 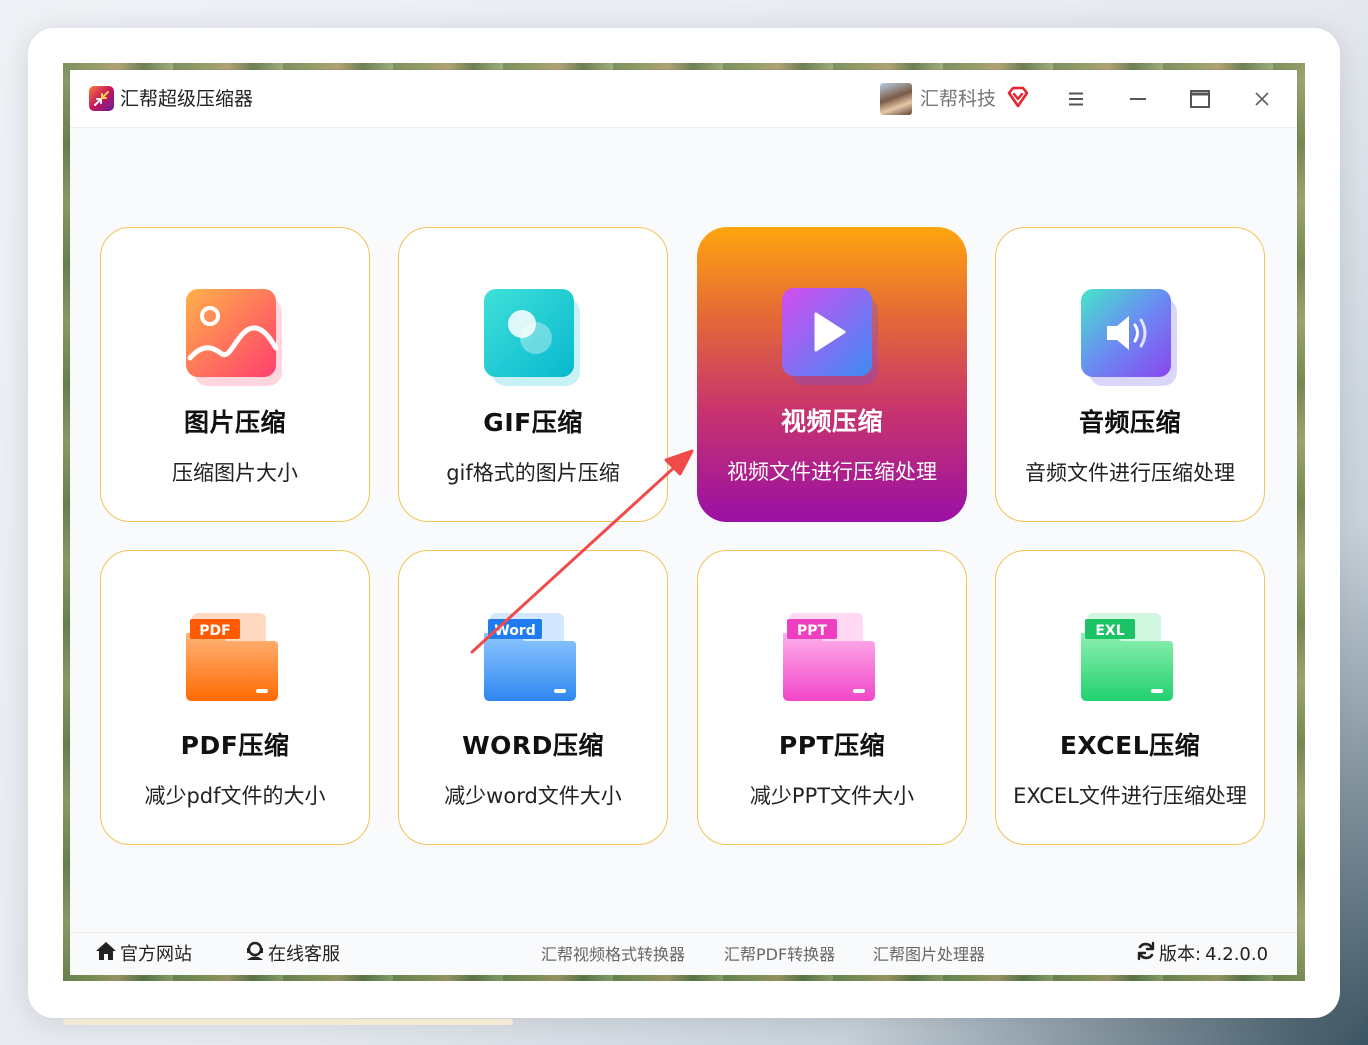 I want to click on user-name: 汇帮科技, so click(x=958, y=99).